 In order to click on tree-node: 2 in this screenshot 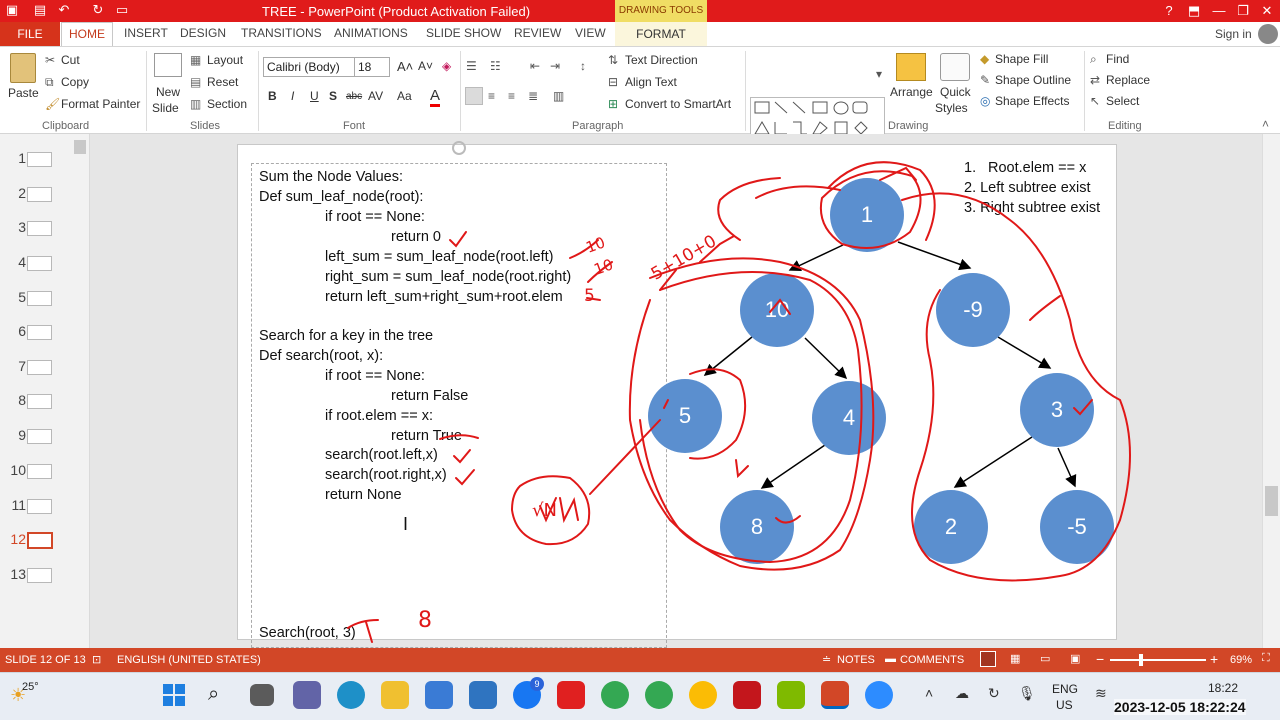, I will do `click(951, 527)`.